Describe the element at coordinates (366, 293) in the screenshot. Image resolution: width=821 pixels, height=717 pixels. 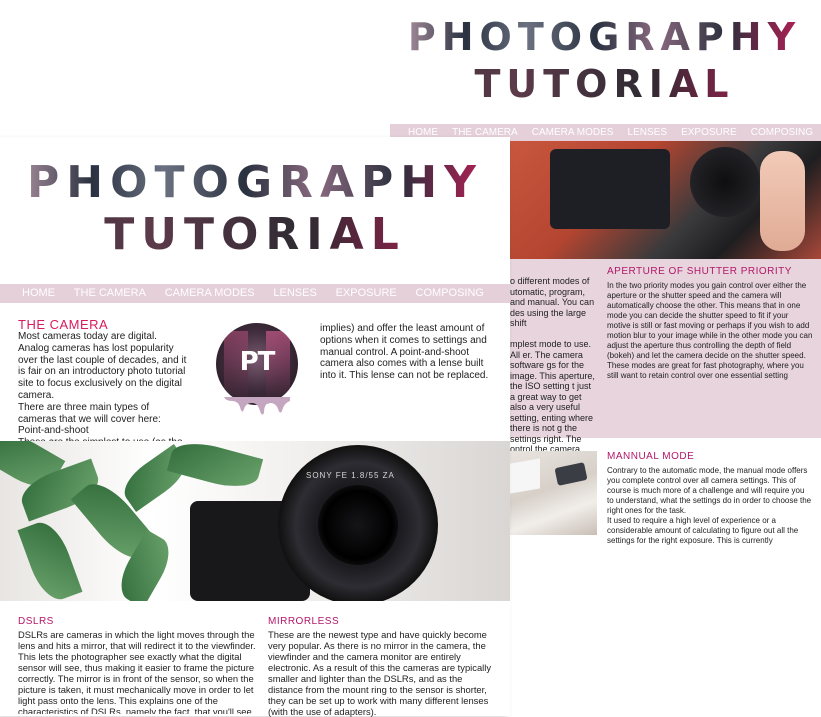
I see `nav-exposure: EXPOSURE` at that location.